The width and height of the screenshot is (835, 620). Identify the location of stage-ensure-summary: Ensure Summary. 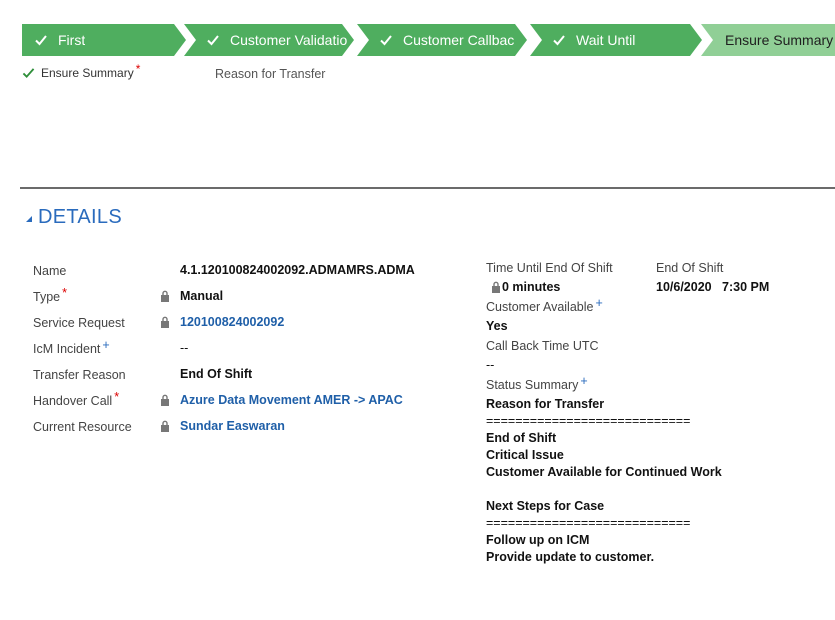
(768, 40).